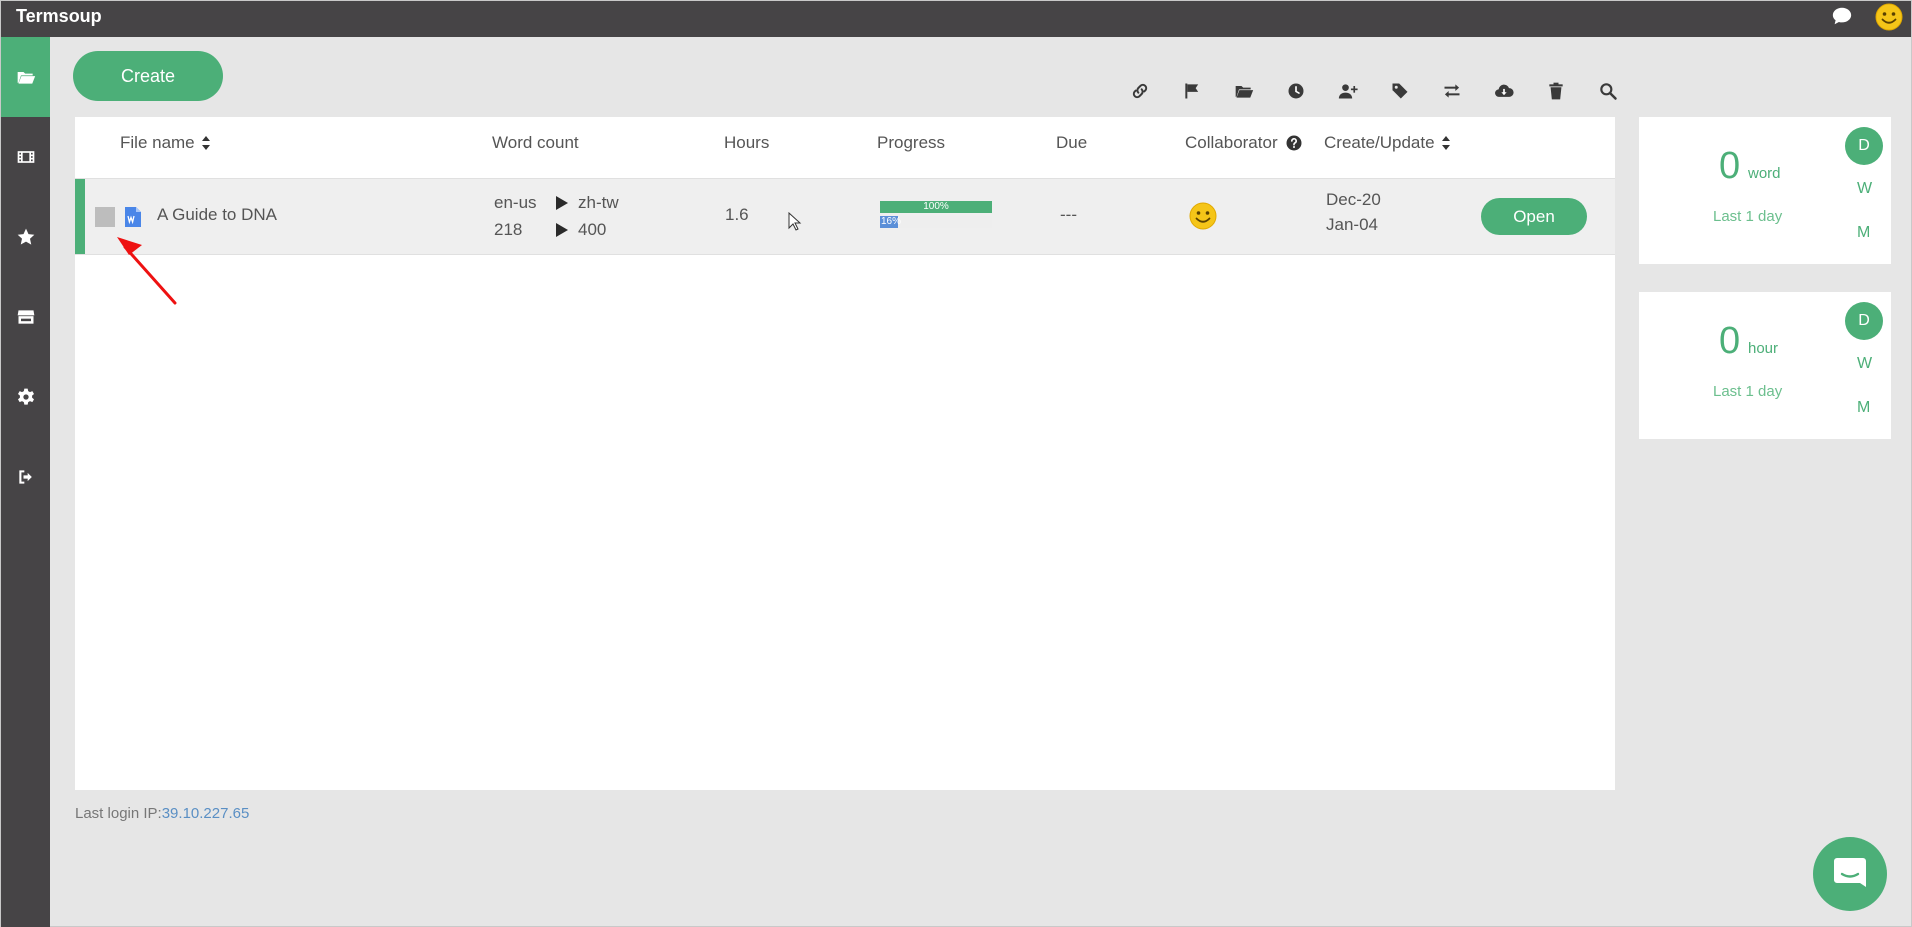  I want to click on store-icon, so click(25, 317).